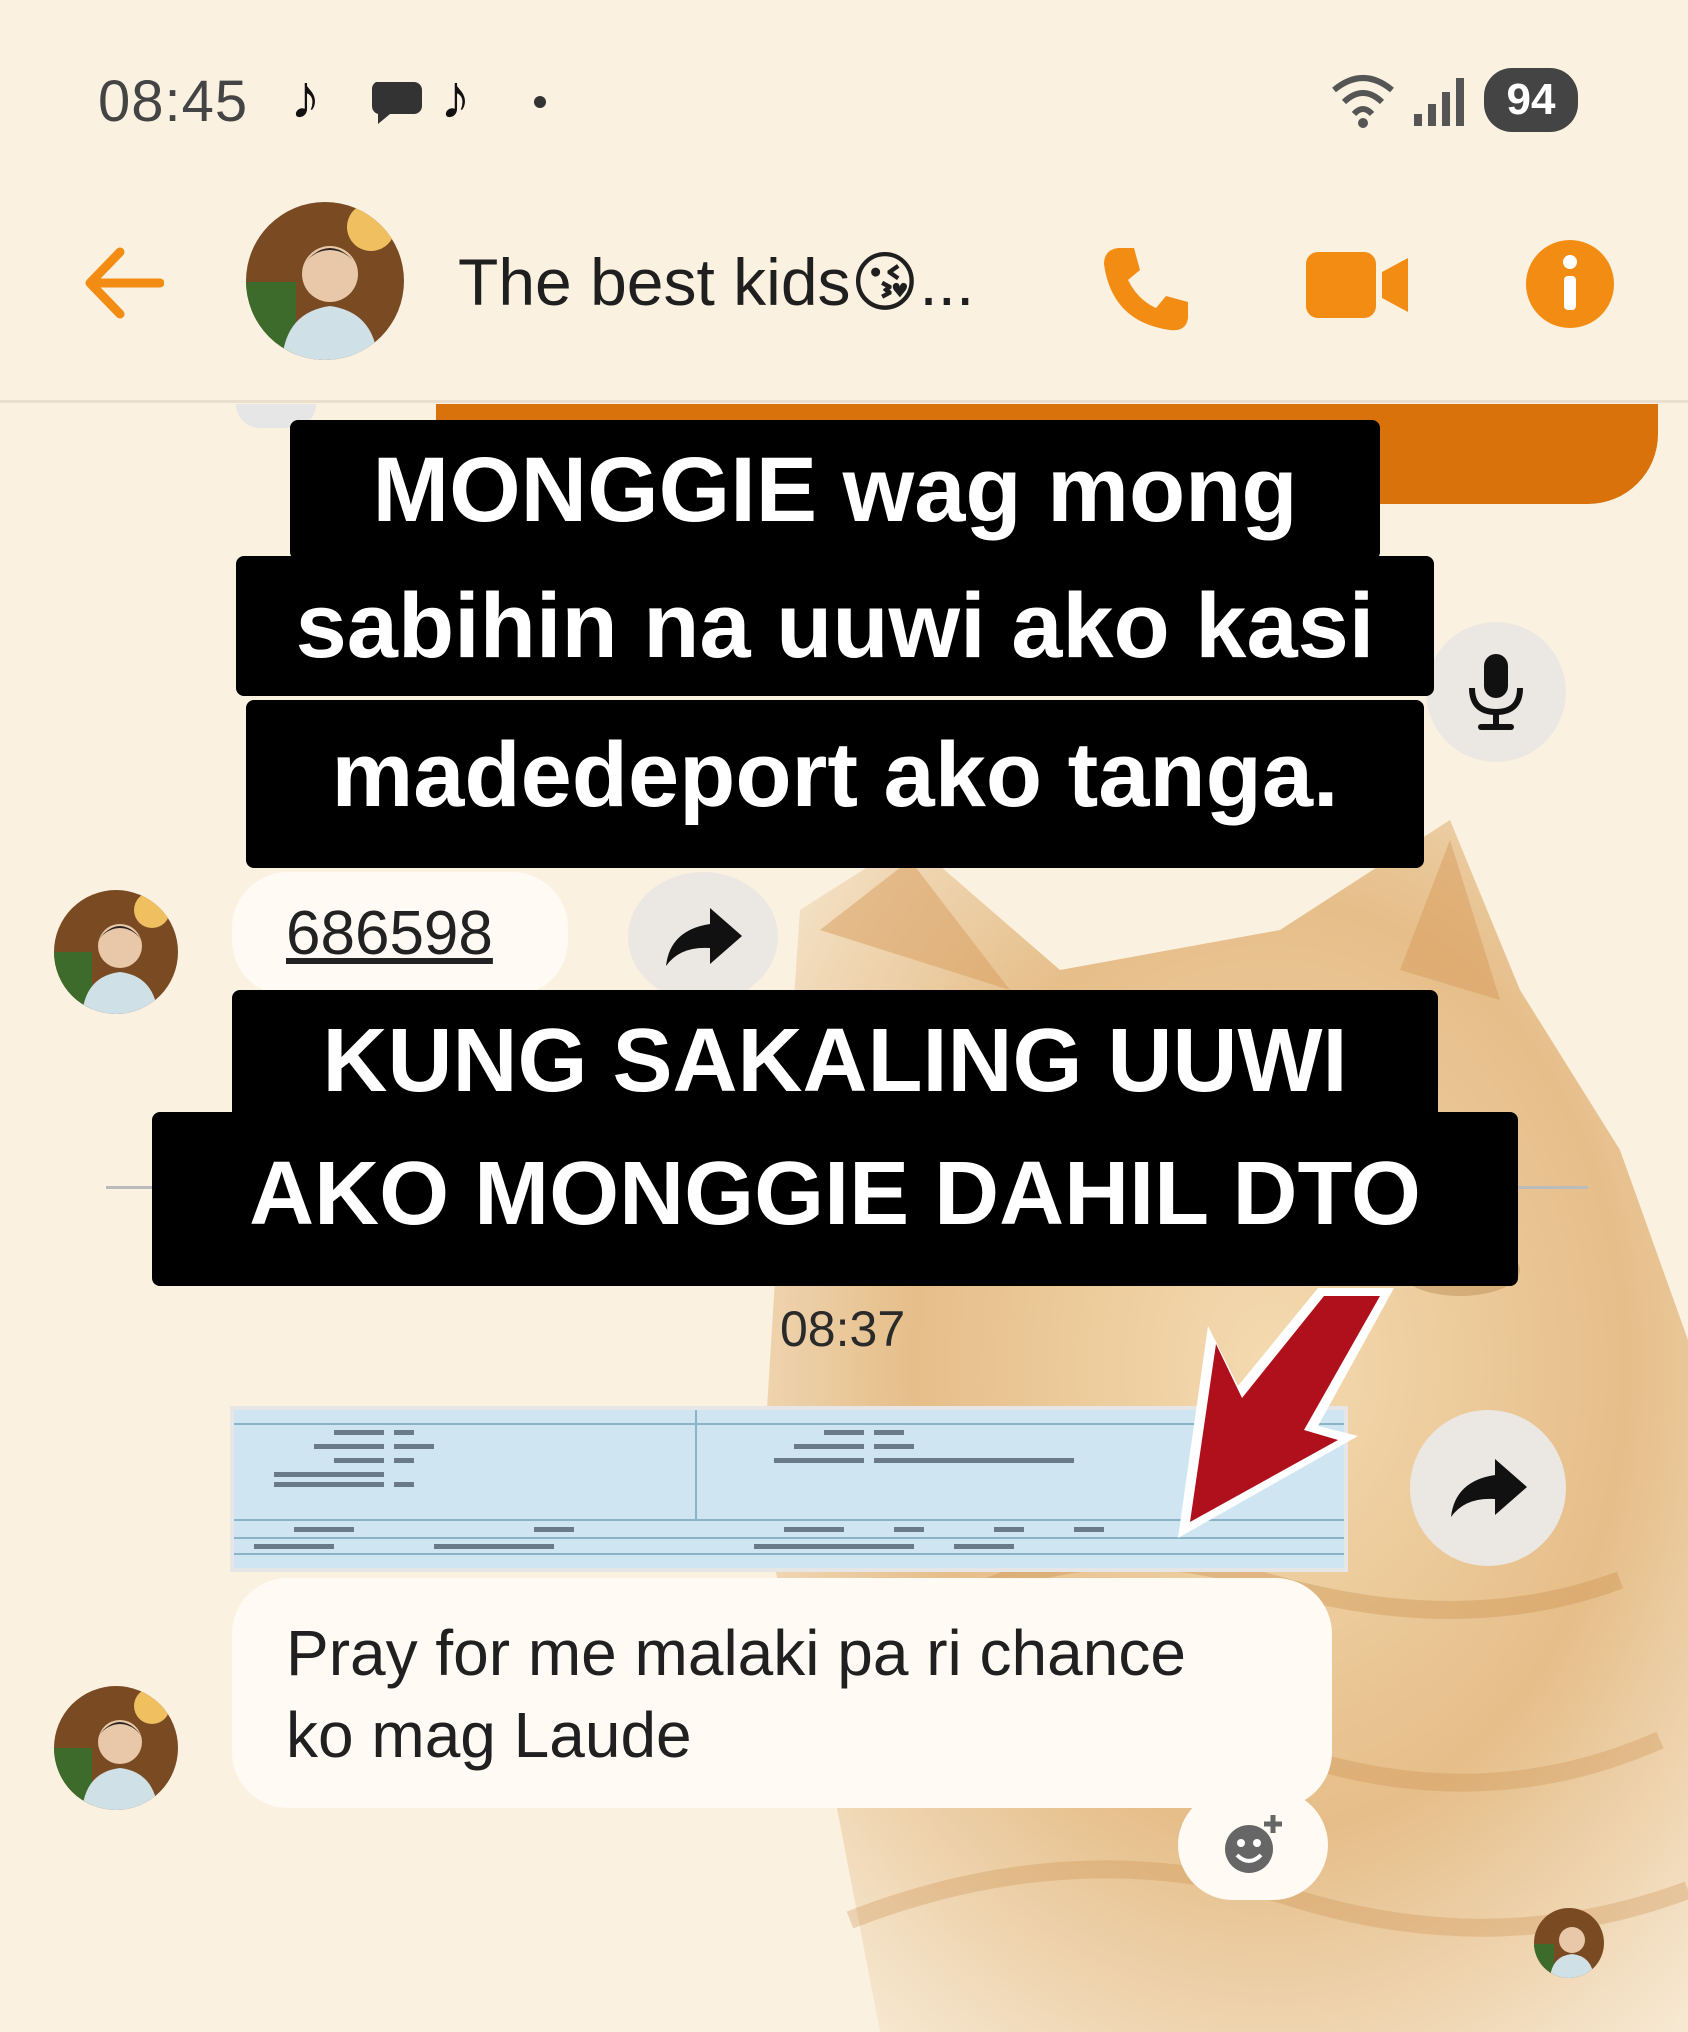 The image size is (1688, 2032). I want to click on header-divider, so click(844, 401).